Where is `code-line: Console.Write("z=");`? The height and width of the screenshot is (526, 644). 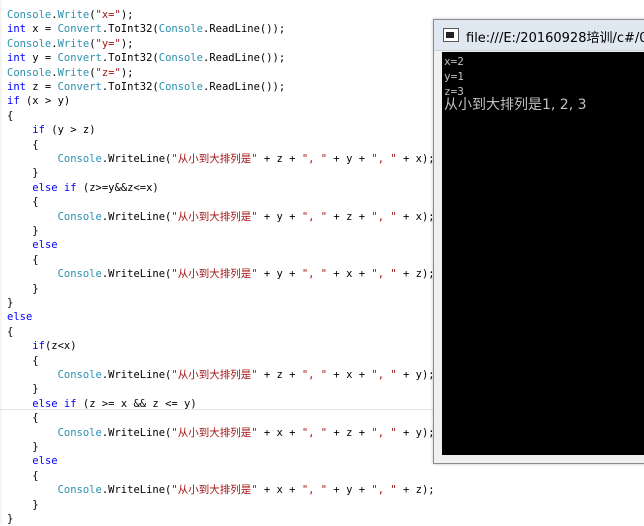
code-line: Console.Write("z="); is located at coordinates (70, 73).